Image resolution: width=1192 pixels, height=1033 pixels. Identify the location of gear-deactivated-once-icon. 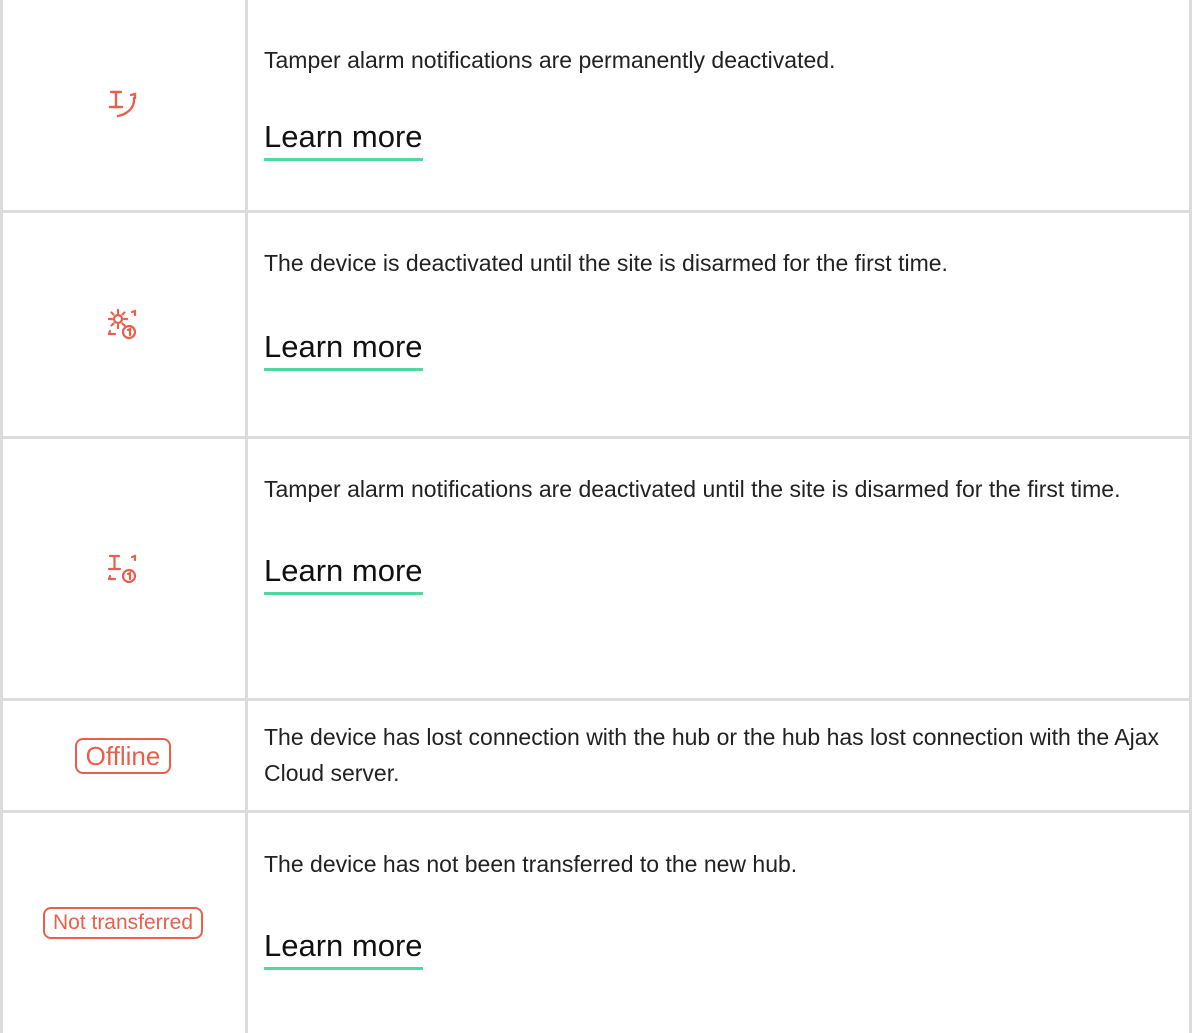
(123, 325).